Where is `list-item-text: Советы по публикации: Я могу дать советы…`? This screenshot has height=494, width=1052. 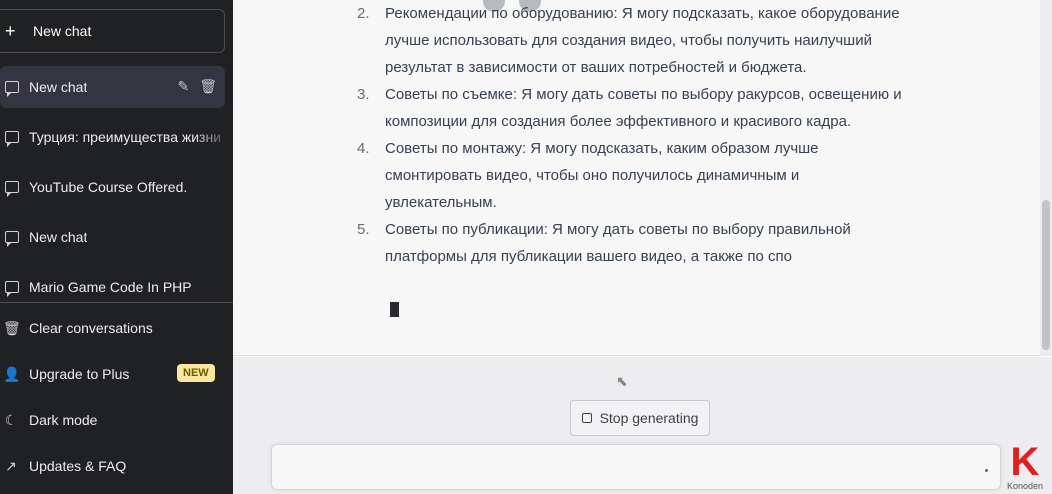
list-item-text: Советы по публикации: Я могу дать советы… is located at coordinates (618, 243).